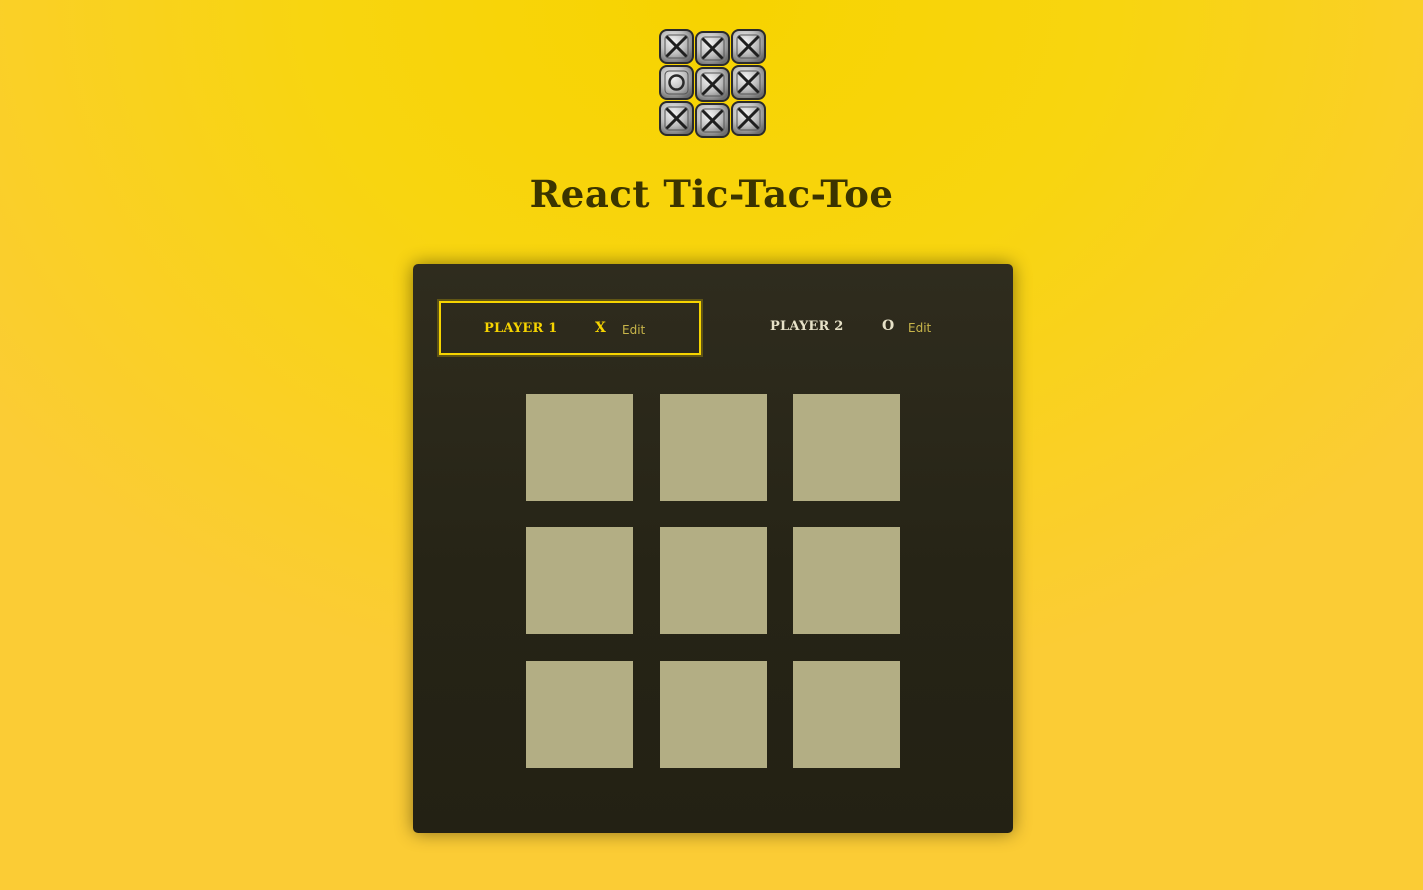  What do you see at coordinates (600, 328) in the screenshot?
I see `player-symbol: X` at bounding box center [600, 328].